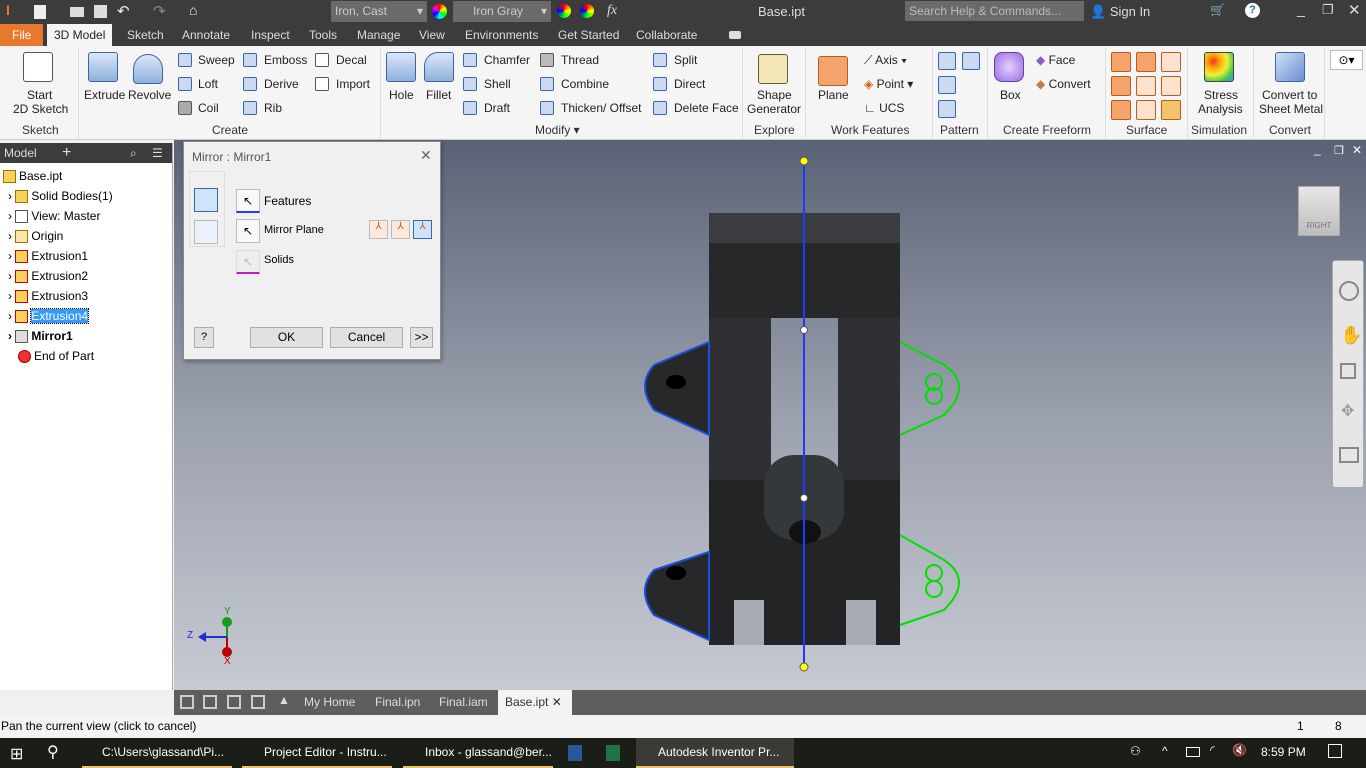 The image size is (1366, 768). Describe the element at coordinates (77, 12) in the screenshot. I see `open-icon` at that location.